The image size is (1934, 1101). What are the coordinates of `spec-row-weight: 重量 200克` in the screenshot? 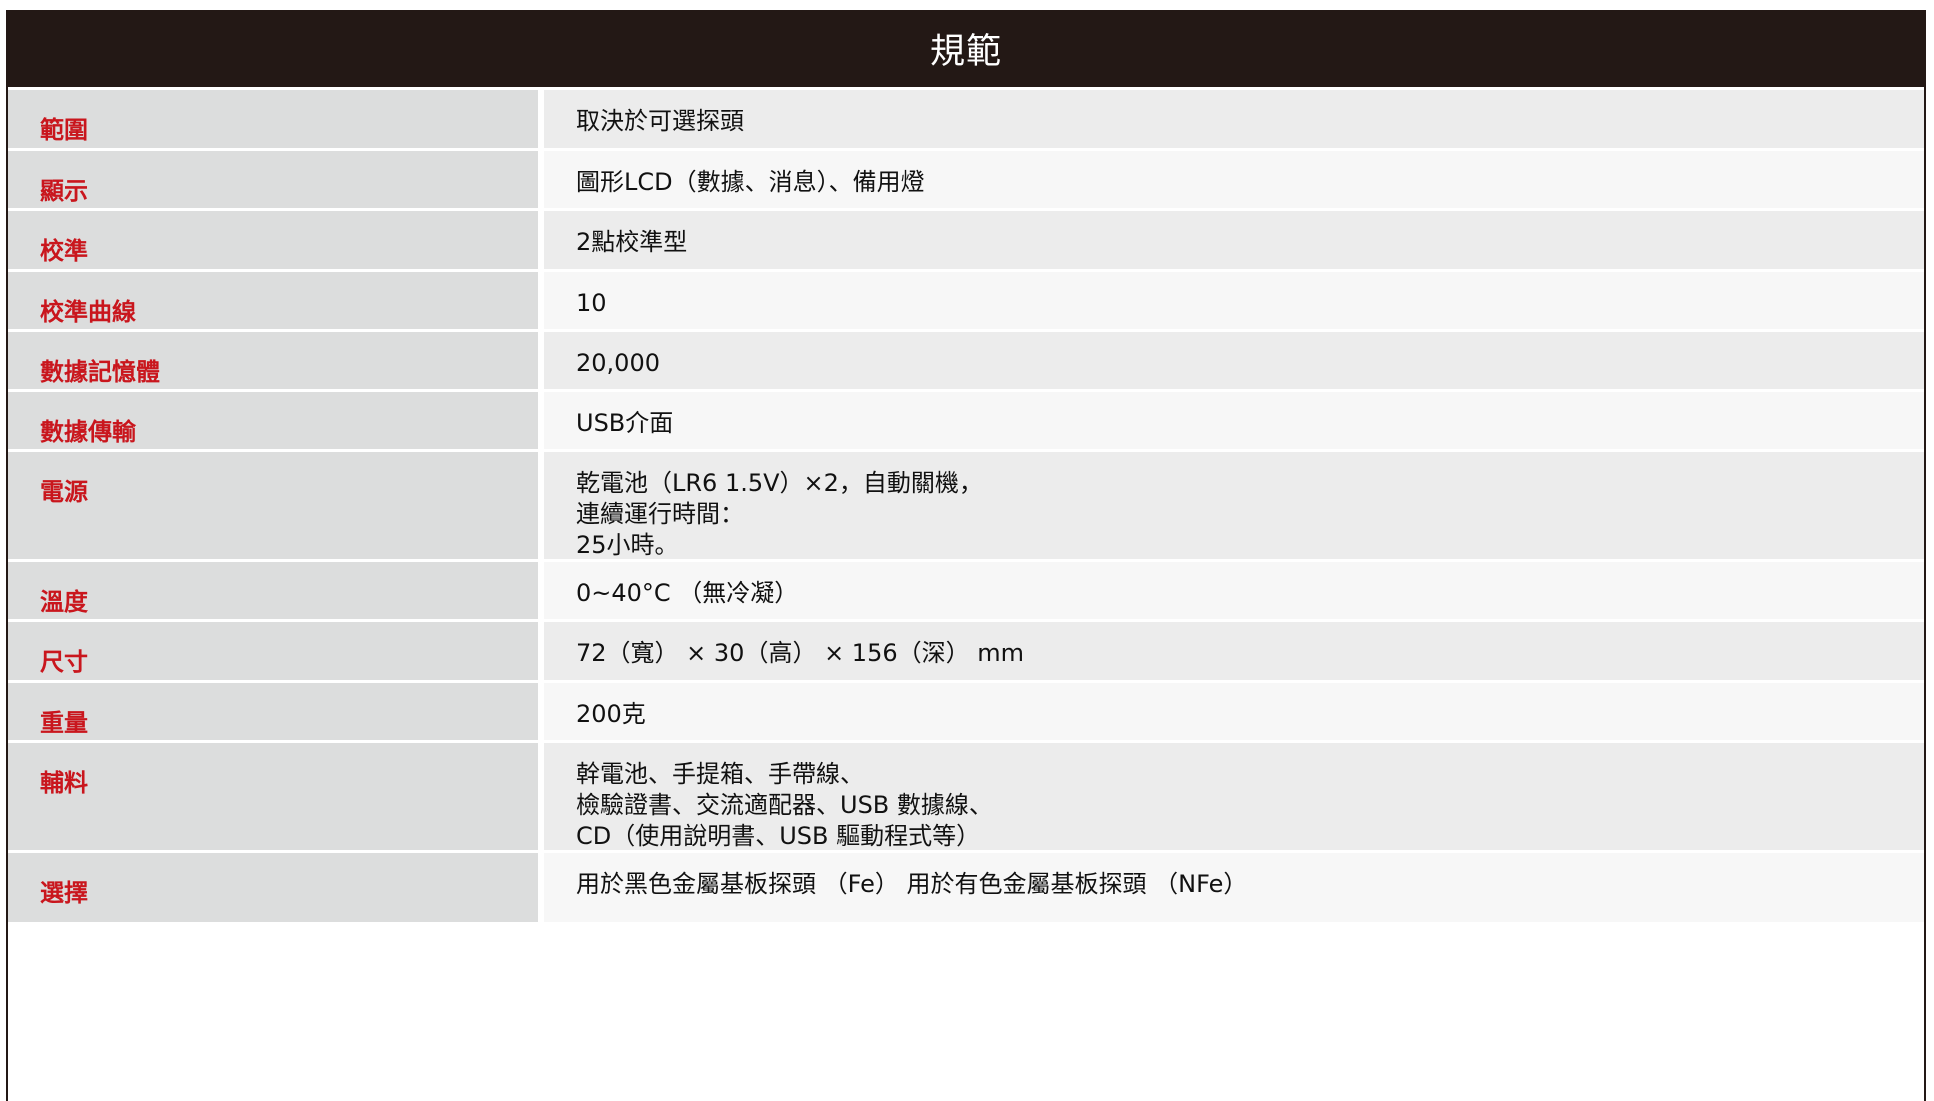 It's located at (966, 710).